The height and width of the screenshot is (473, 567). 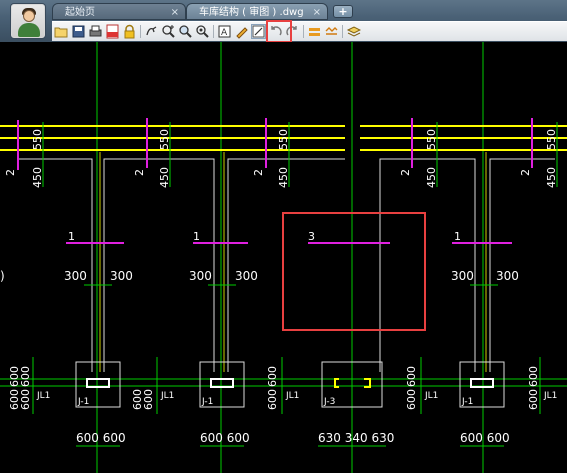 I want to click on zoom-window-icon, so click(x=185, y=31).